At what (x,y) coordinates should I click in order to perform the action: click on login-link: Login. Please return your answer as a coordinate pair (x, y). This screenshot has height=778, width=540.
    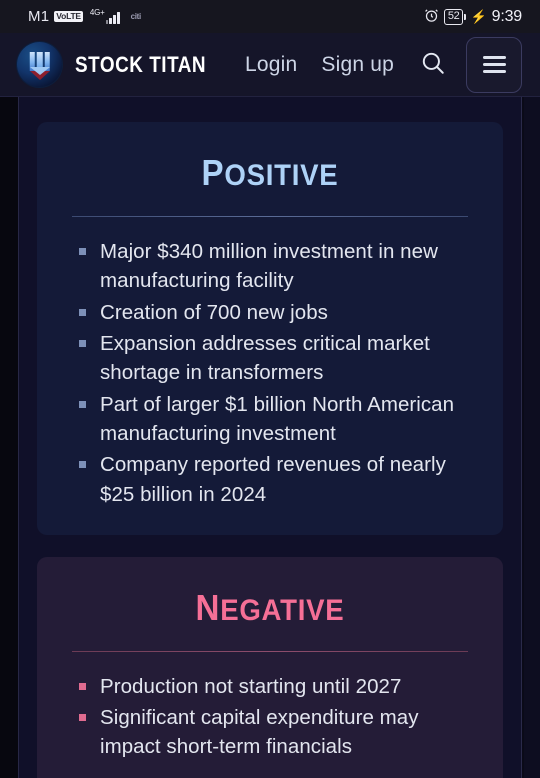
    Looking at the image, I should click on (271, 65).